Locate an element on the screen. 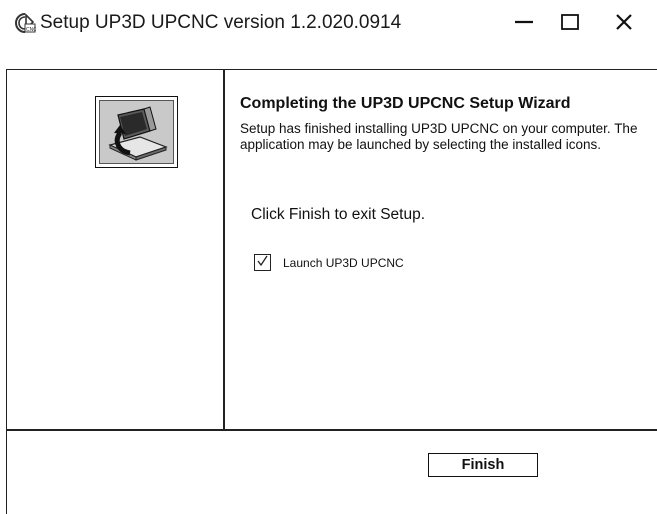 This screenshot has width=657, height=514. installer-computer-icon is located at coordinates (136, 134).